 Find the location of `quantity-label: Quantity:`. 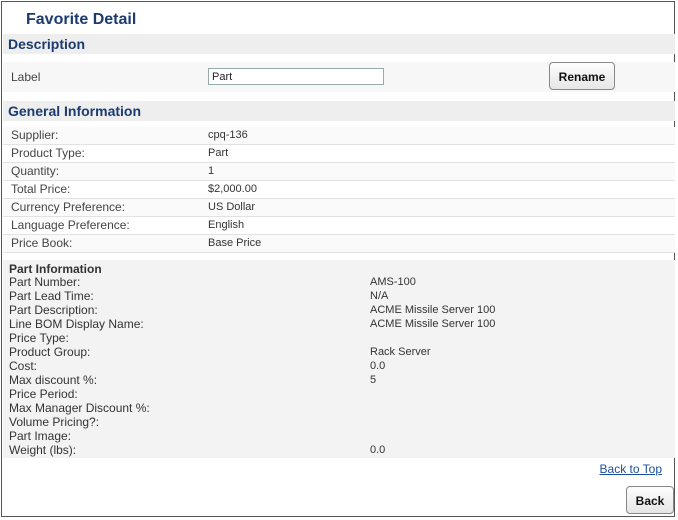

quantity-label: Quantity: is located at coordinates (35, 171).